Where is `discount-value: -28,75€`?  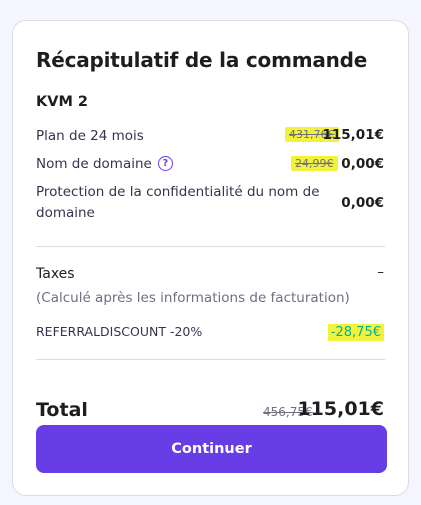 discount-value: -28,75€ is located at coordinates (355, 332).